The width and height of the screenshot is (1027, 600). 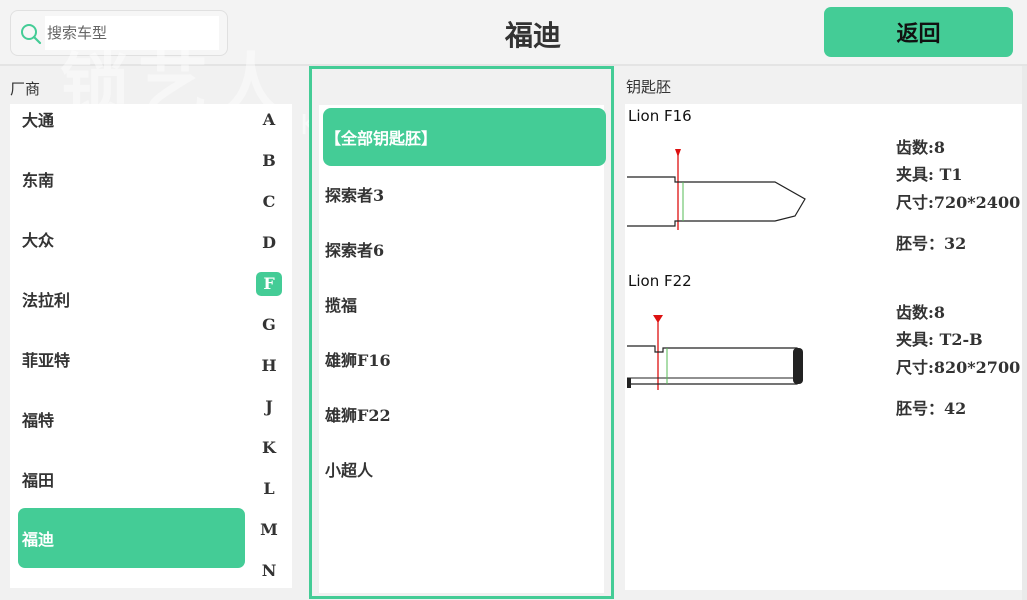 I want to click on maker-item: 福特, so click(x=131, y=419).